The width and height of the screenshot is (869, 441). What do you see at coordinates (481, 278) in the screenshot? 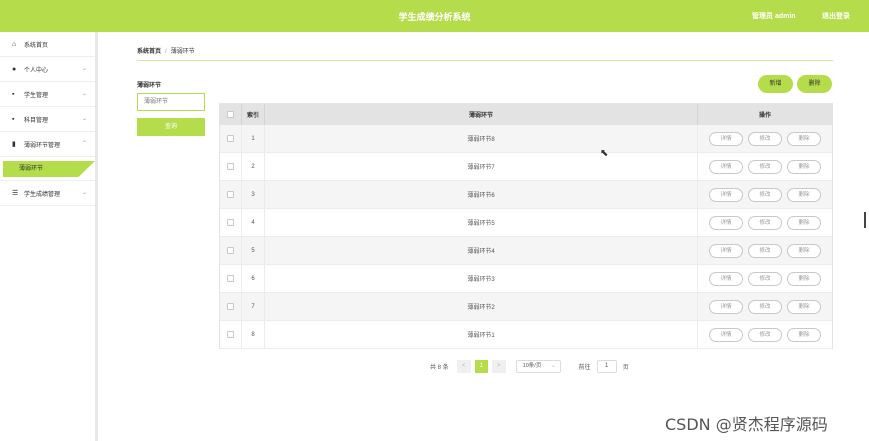
I see `row-weak-point-name: 薄弱环节3` at bounding box center [481, 278].